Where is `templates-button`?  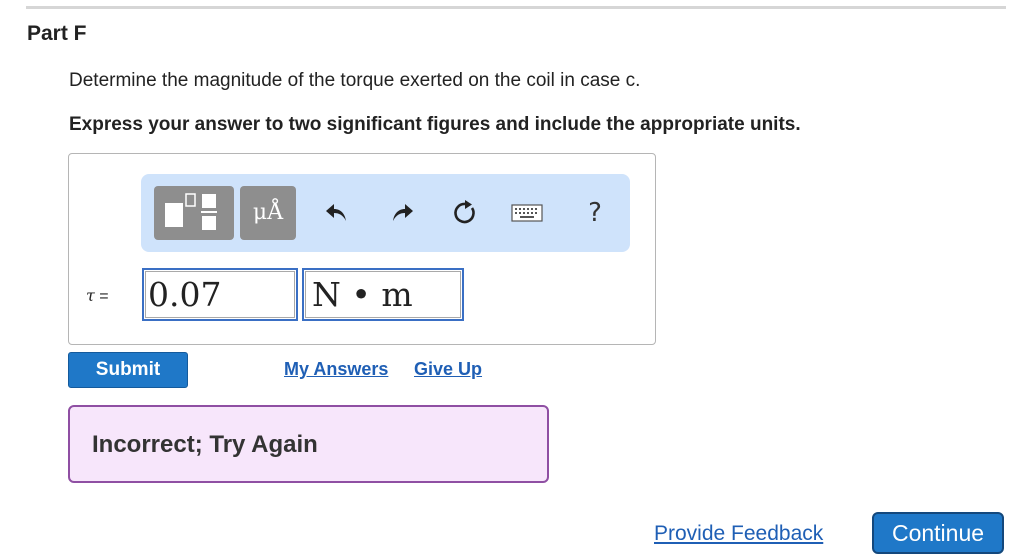 templates-button is located at coordinates (194, 213).